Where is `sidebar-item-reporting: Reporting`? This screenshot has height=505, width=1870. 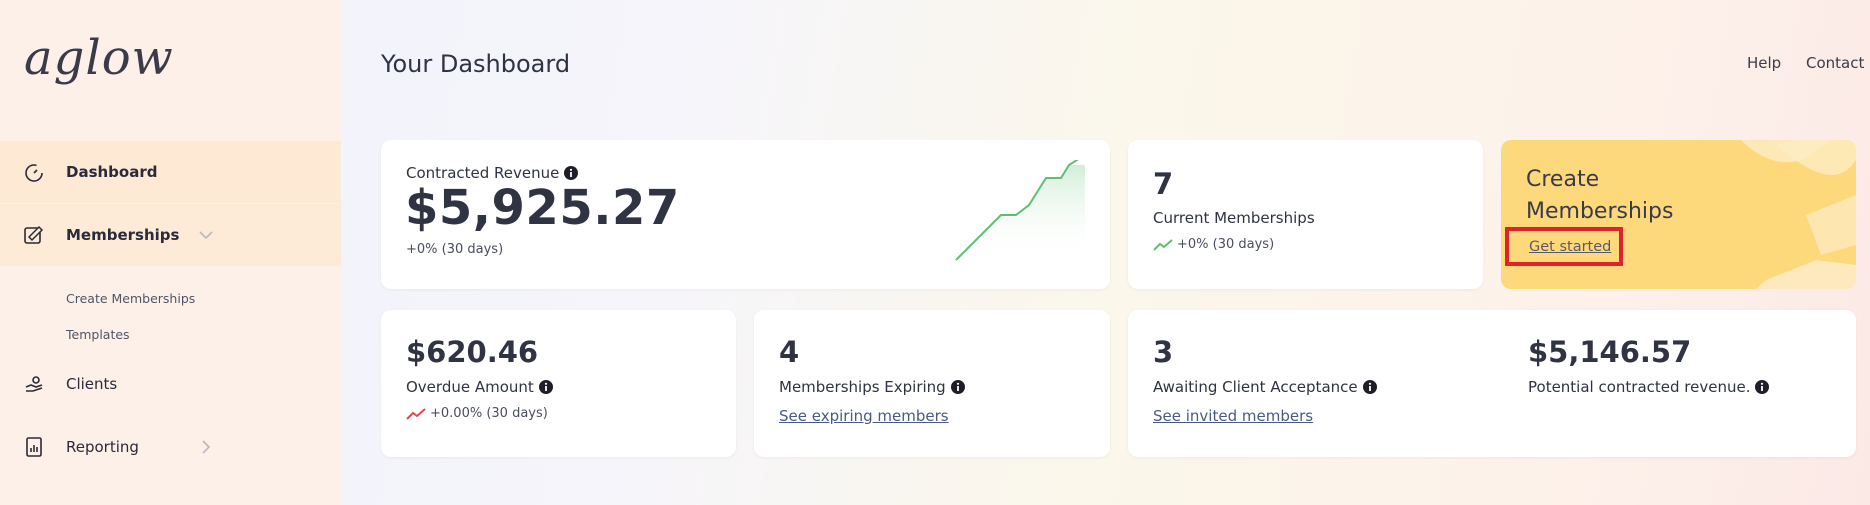
sidebar-item-reporting: Reporting is located at coordinates (170, 447).